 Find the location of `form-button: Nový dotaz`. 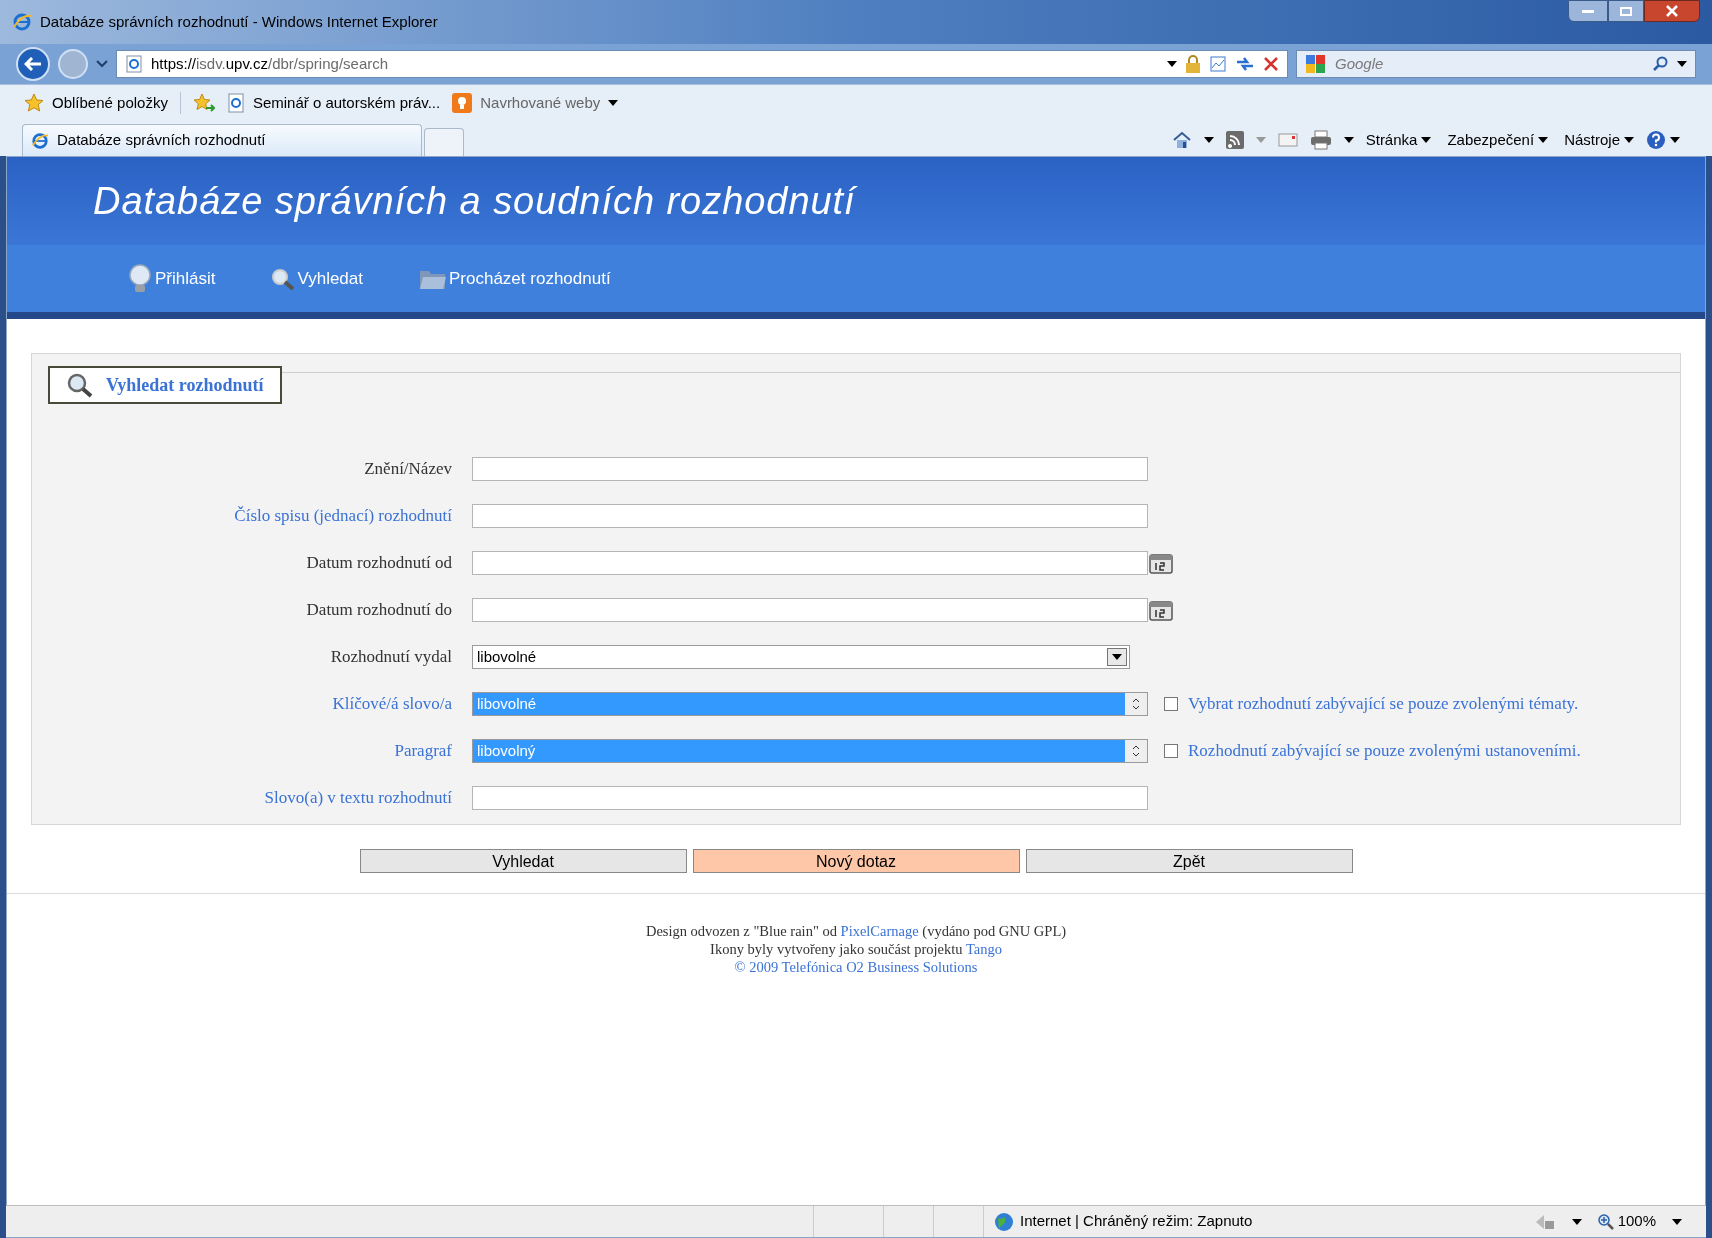

form-button: Nový dotaz is located at coordinates (856, 861).